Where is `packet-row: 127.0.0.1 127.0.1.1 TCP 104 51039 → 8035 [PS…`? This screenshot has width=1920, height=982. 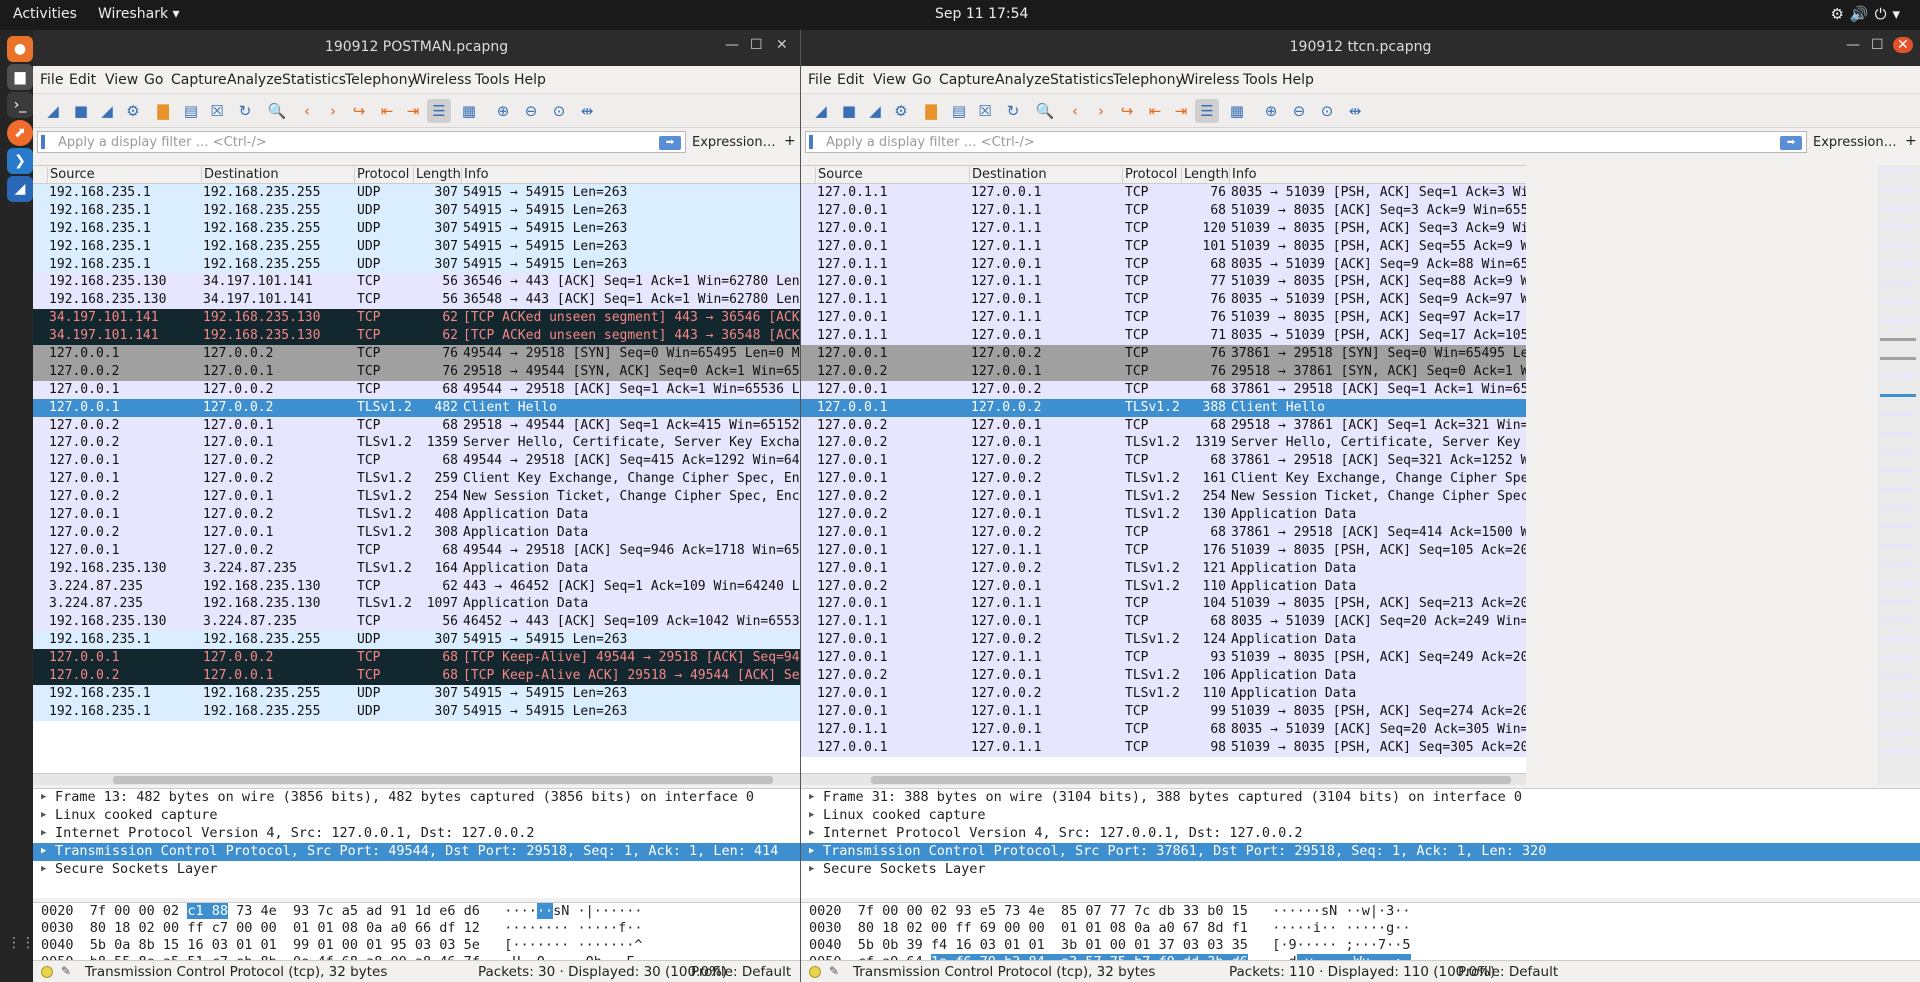 packet-row: 127.0.0.1 127.0.1.1 TCP 104 51039 → 8035 [PS… is located at coordinates (1163, 604).